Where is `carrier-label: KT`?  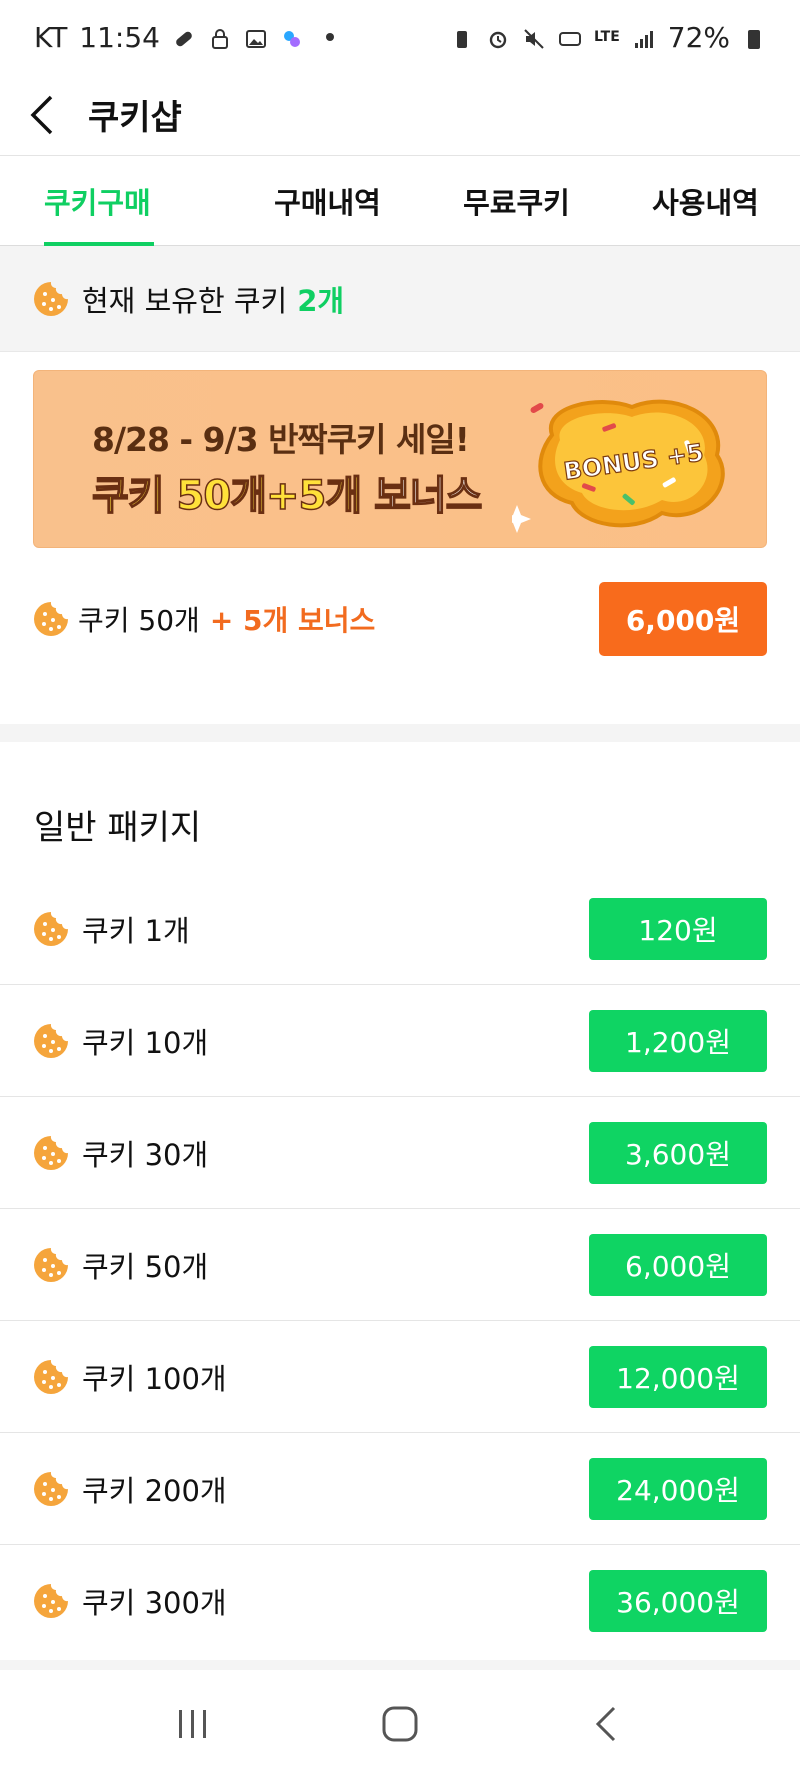
carrier-label: KT is located at coordinates (51, 37).